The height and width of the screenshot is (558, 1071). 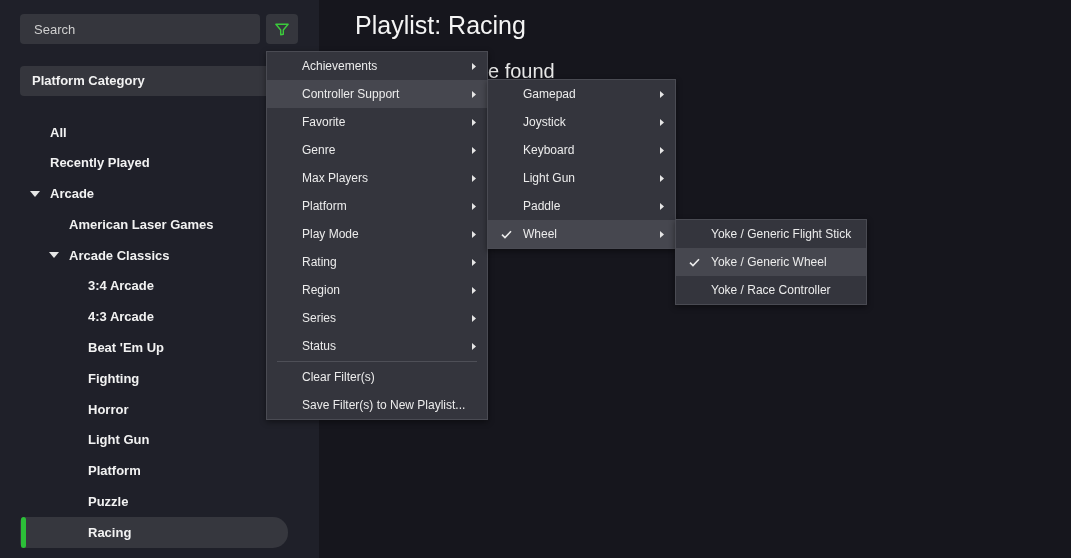 I want to click on menu-item: Favorite, so click(x=377, y=122).